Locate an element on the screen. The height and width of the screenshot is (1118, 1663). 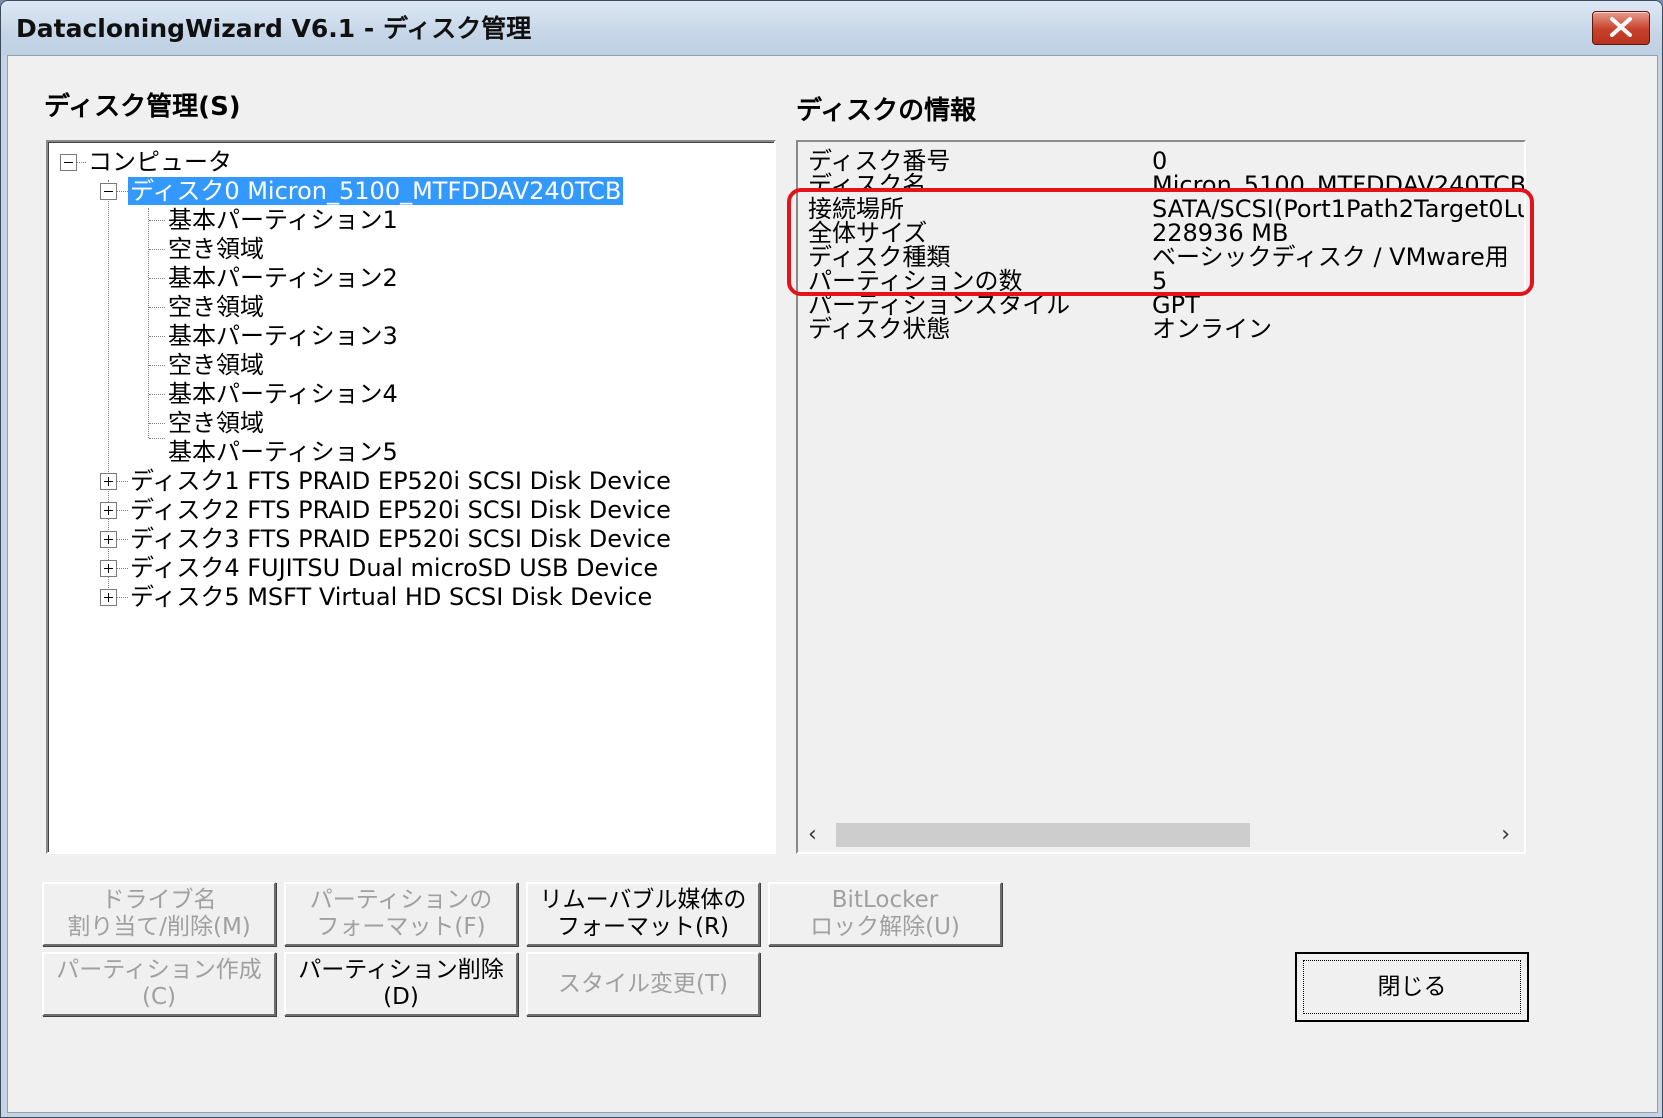
delete-partition-button: パーティション削除(D) is located at coordinates (401, 984).